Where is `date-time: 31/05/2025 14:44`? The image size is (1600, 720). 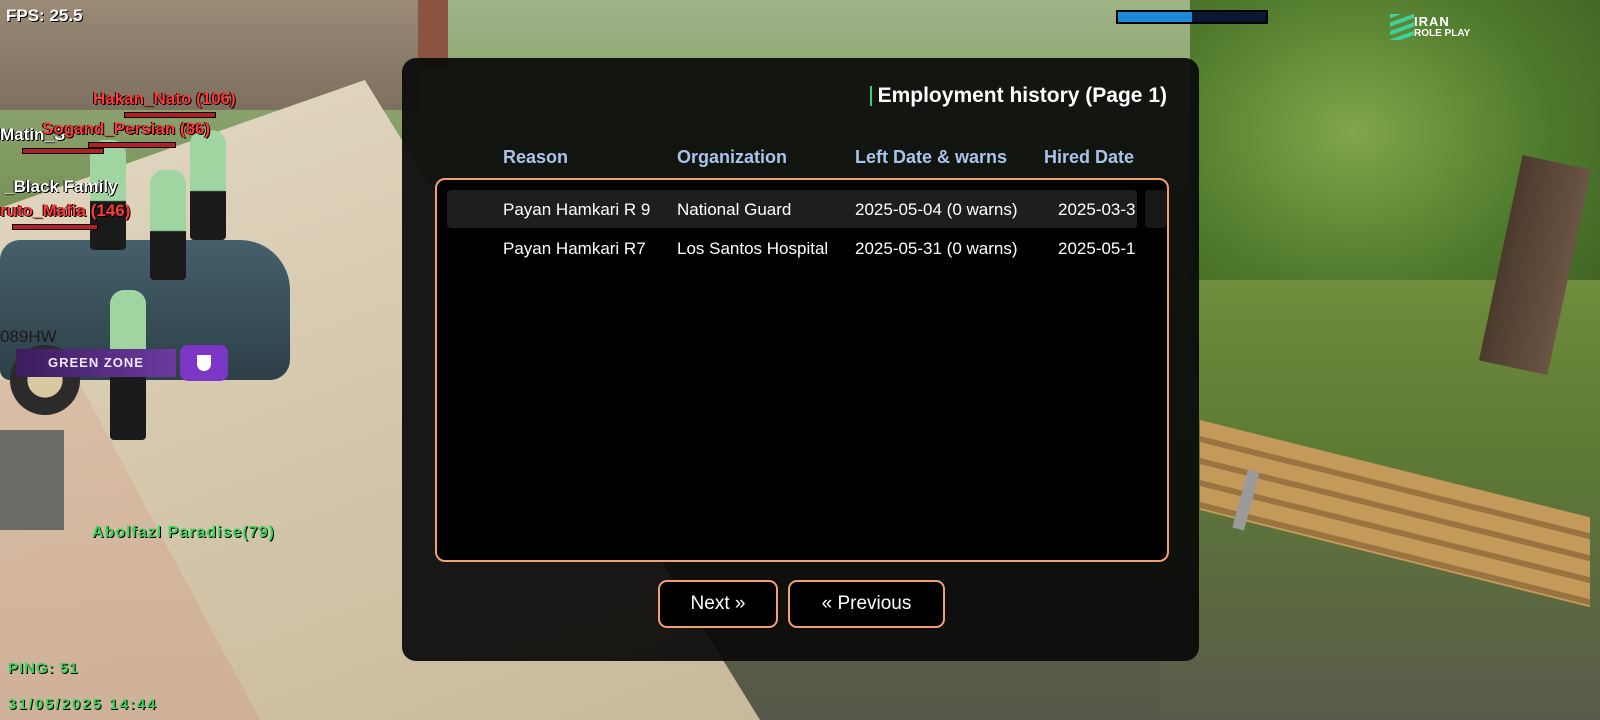 date-time: 31/05/2025 14:44 is located at coordinates (83, 704).